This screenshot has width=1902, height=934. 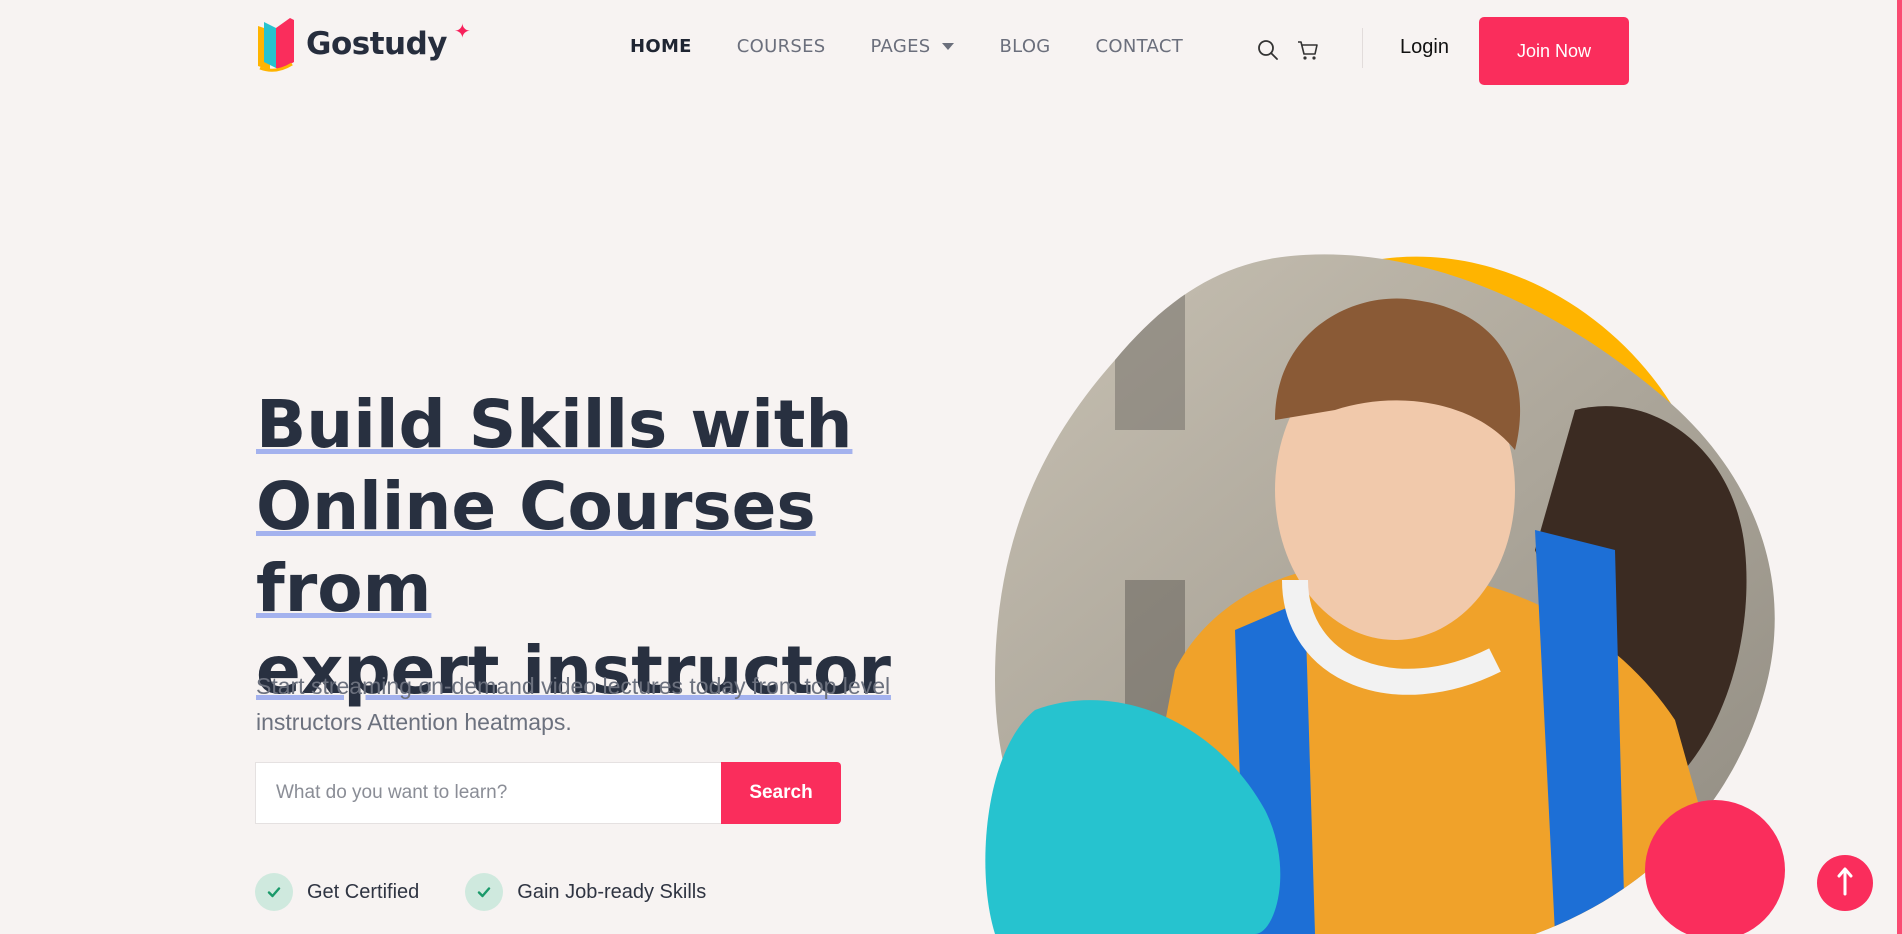 I want to click on nav-courses: COURSES, so click(x=781, y=46).